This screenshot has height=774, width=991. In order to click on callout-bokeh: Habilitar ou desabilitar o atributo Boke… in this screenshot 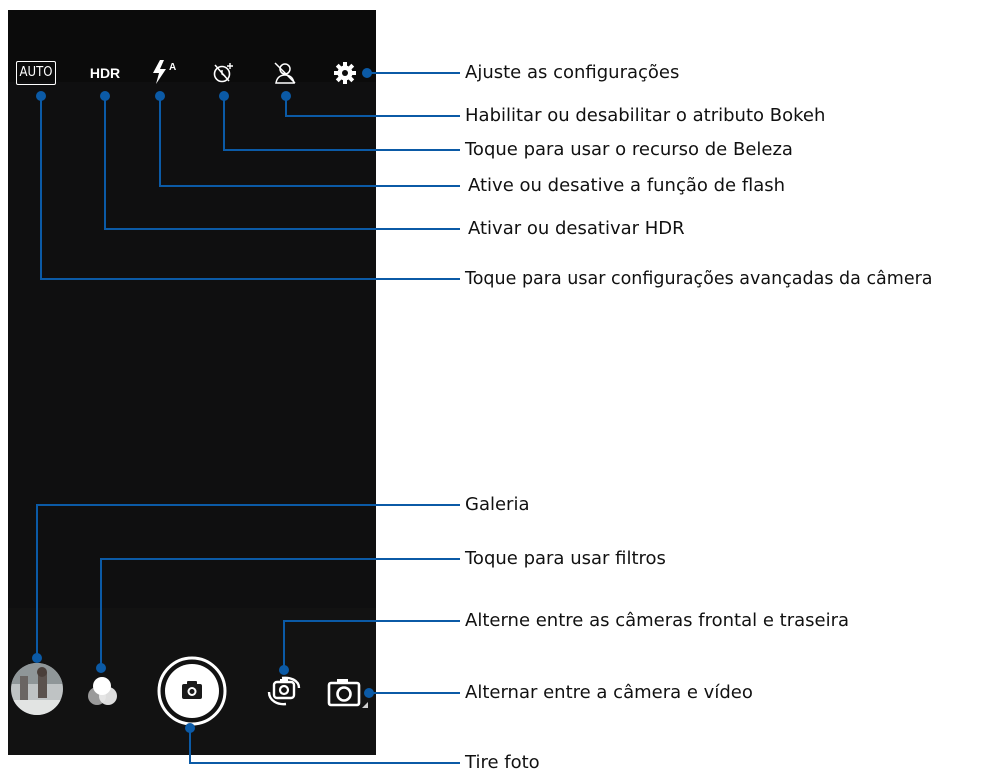, I will do `click(645, 115)`.